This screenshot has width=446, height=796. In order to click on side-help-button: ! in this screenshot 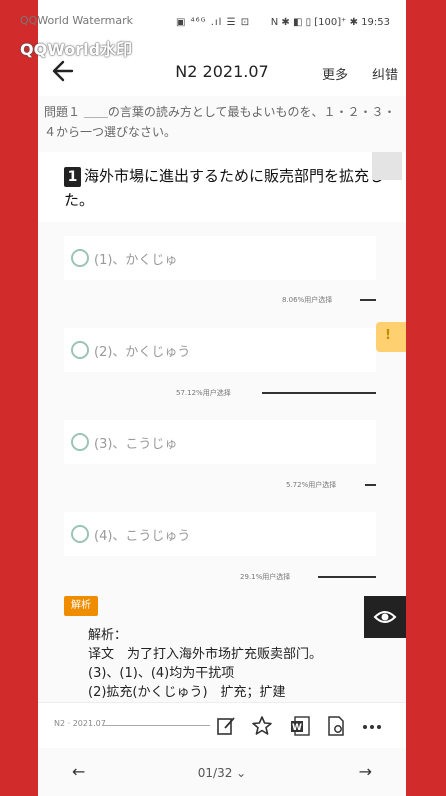, I will do `click(391, 337)`.